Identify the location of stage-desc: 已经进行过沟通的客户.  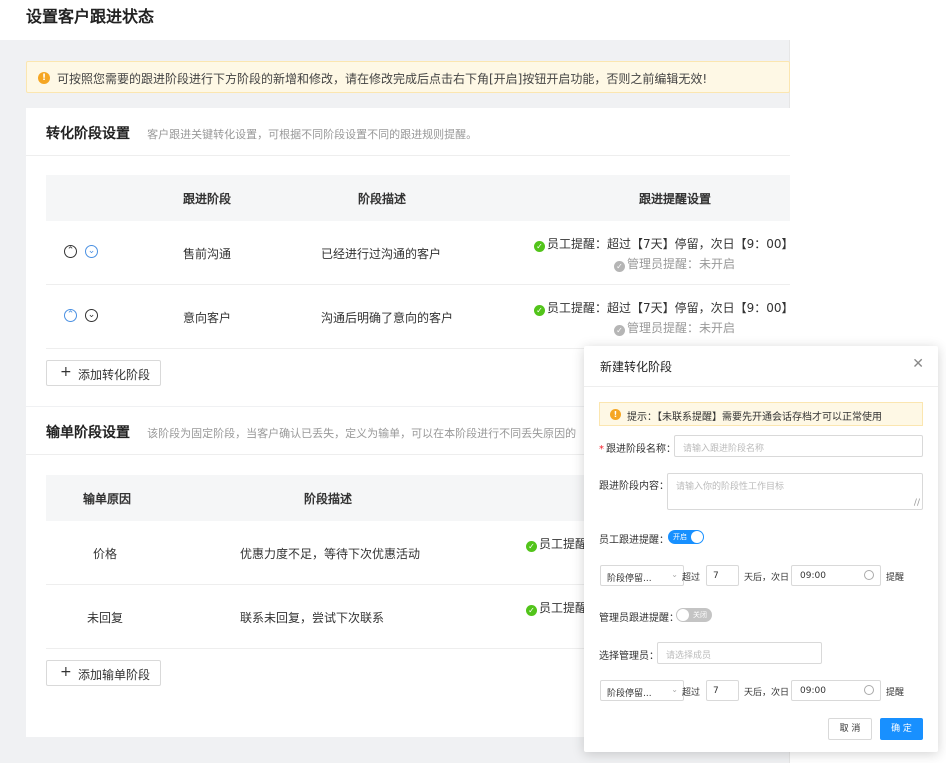
(381, 254).